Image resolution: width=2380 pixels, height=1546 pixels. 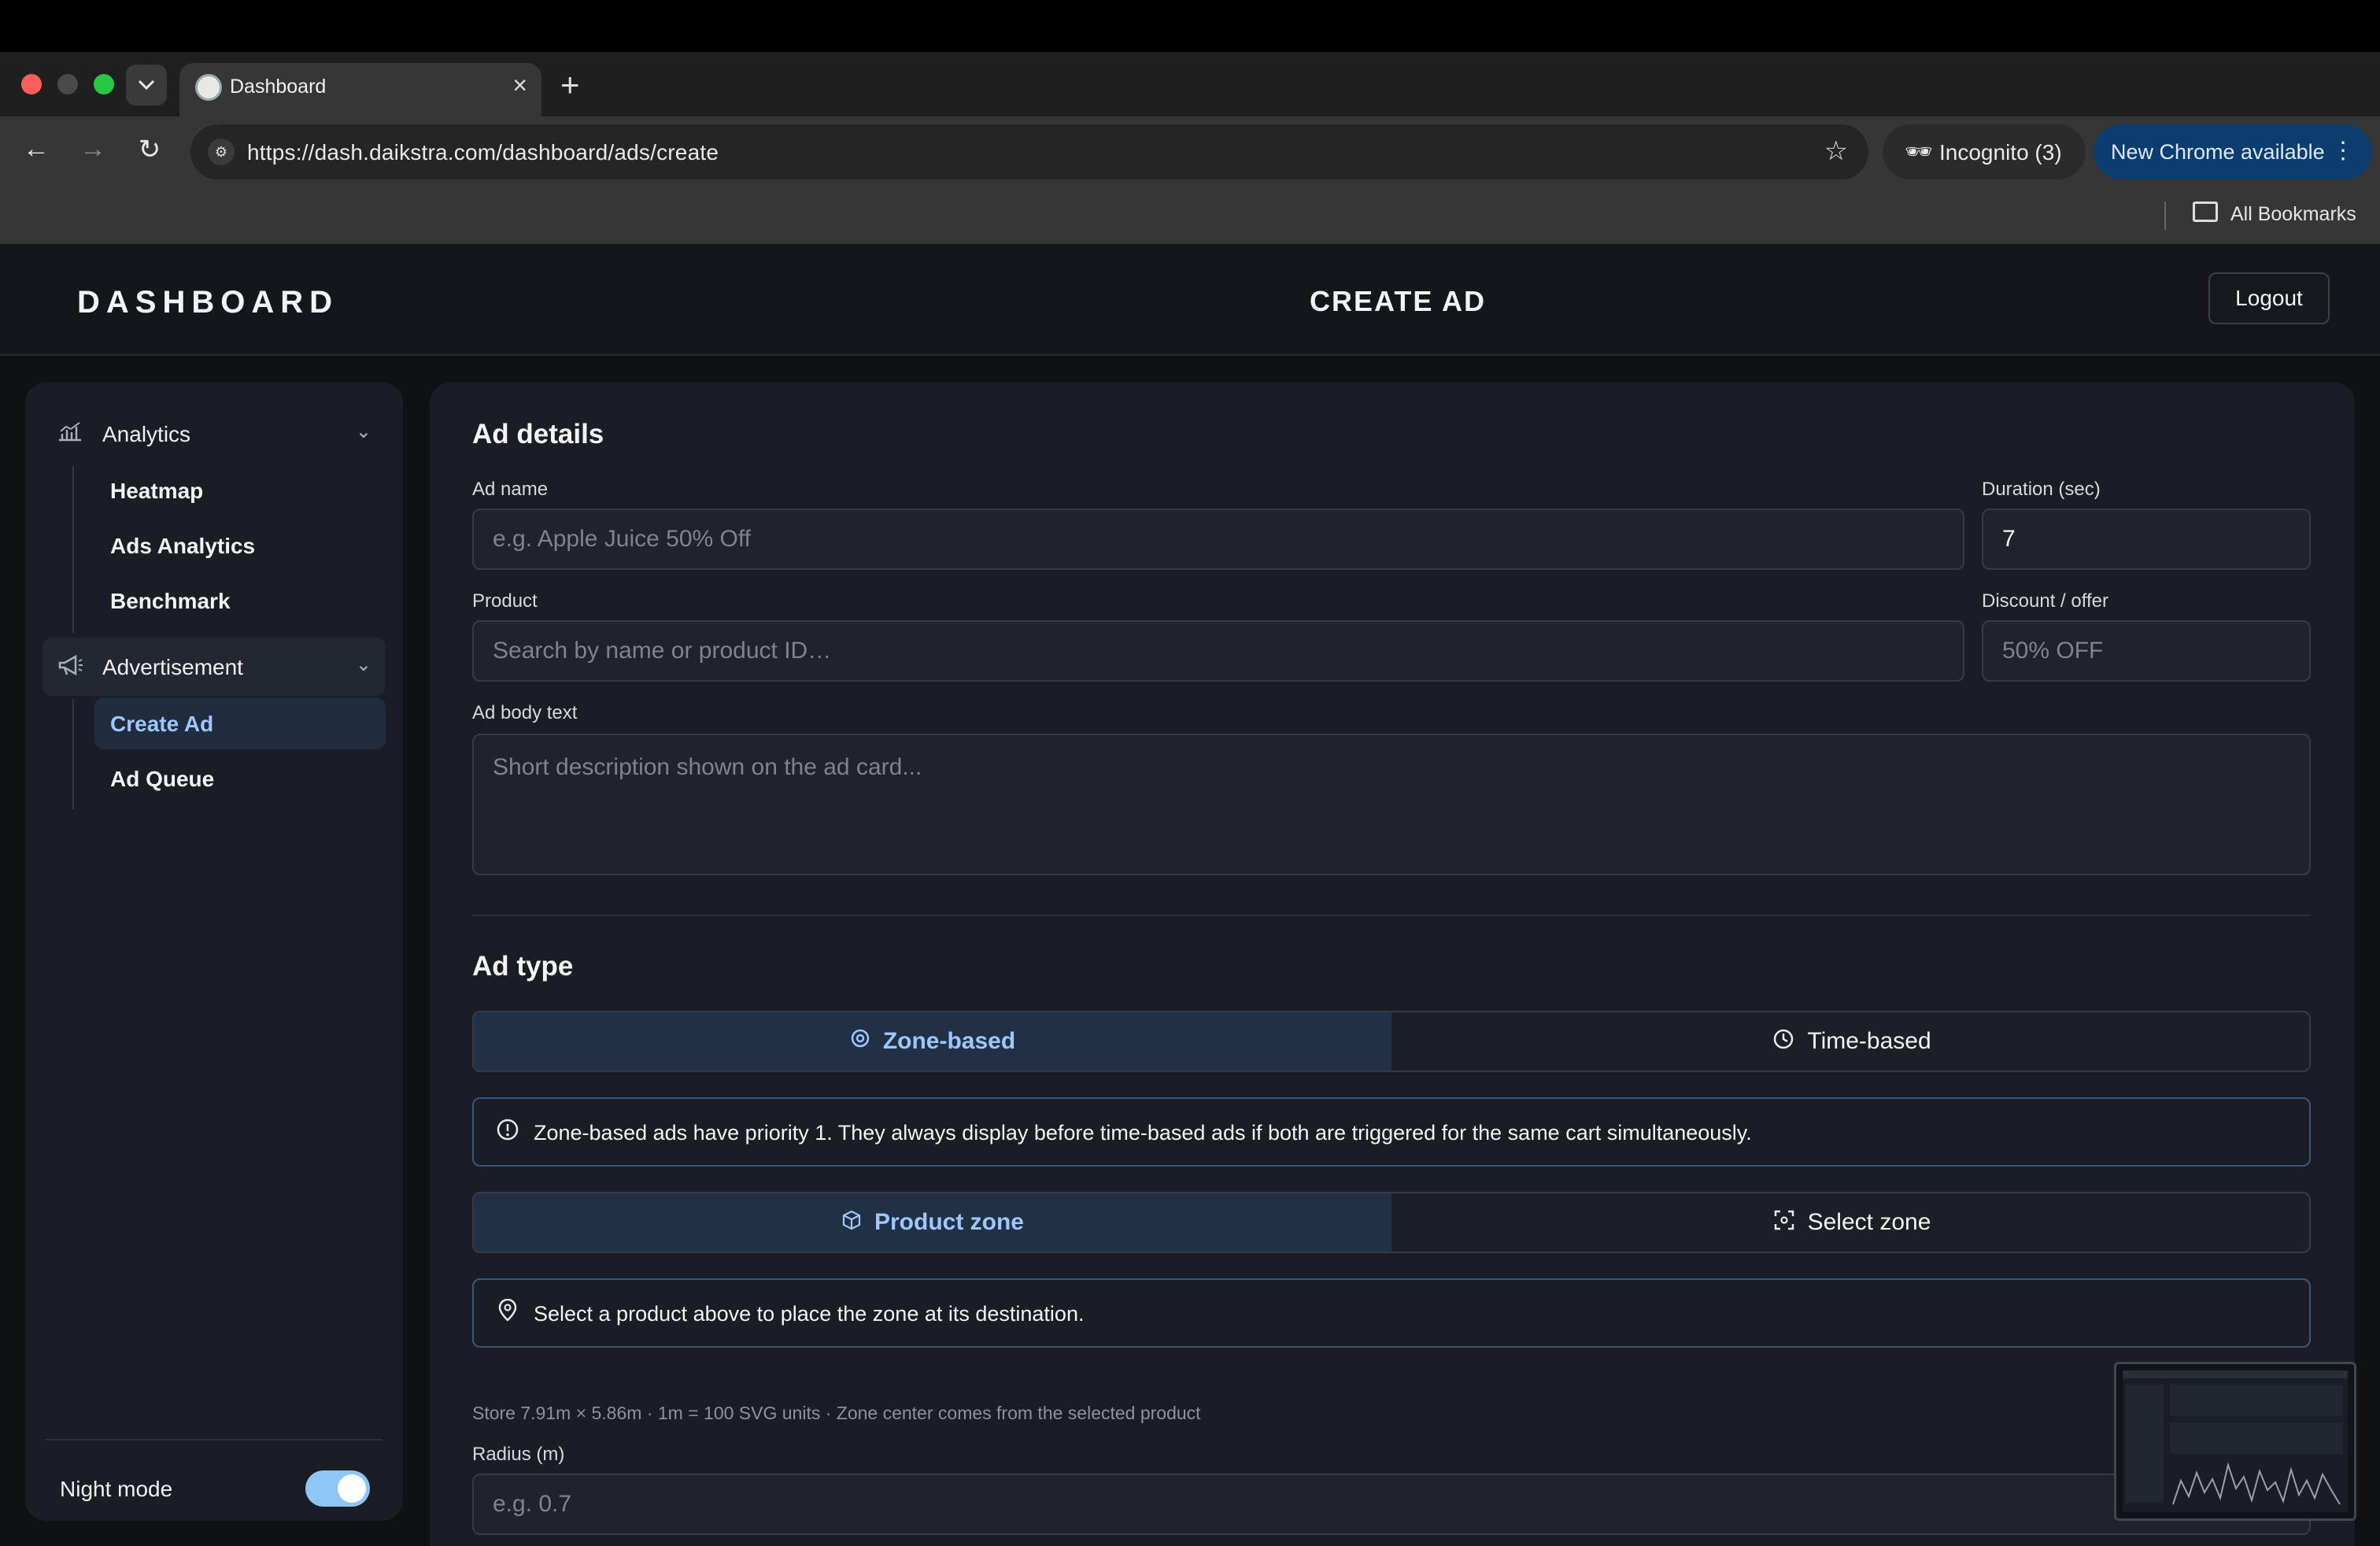 I want to click on sidebar-item-label: Benchmark, so click(x=170, y=601).